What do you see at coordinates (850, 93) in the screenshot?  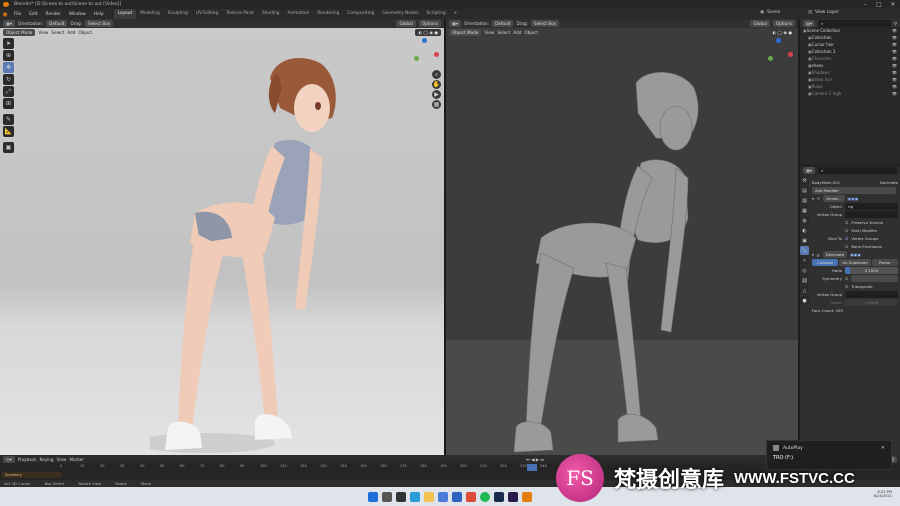 I see `outliner-item: ▣ Camera 2 high 👁` at bounding box center [850, 93].